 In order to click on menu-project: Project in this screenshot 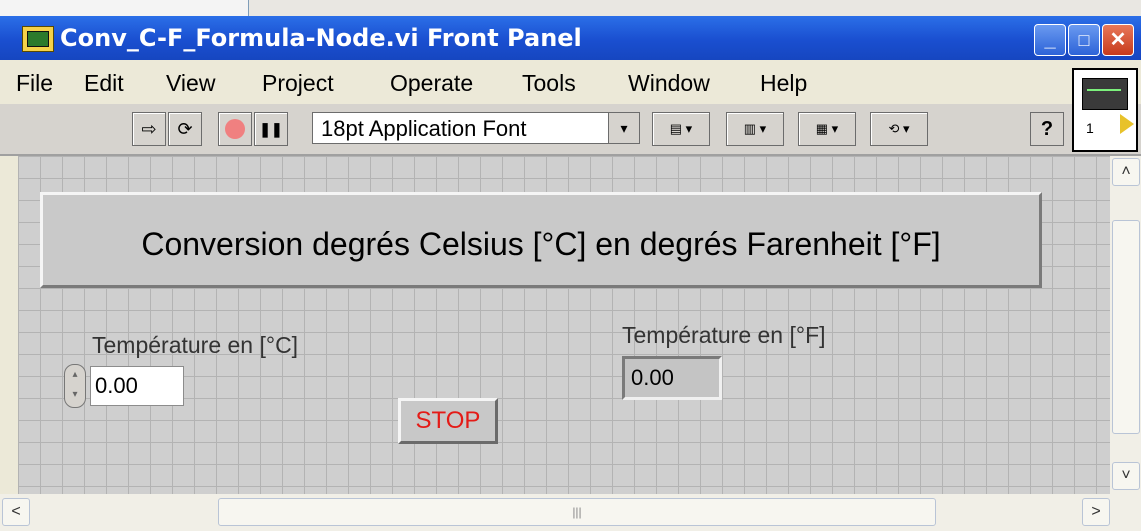, I will do `click(298, 83)`.